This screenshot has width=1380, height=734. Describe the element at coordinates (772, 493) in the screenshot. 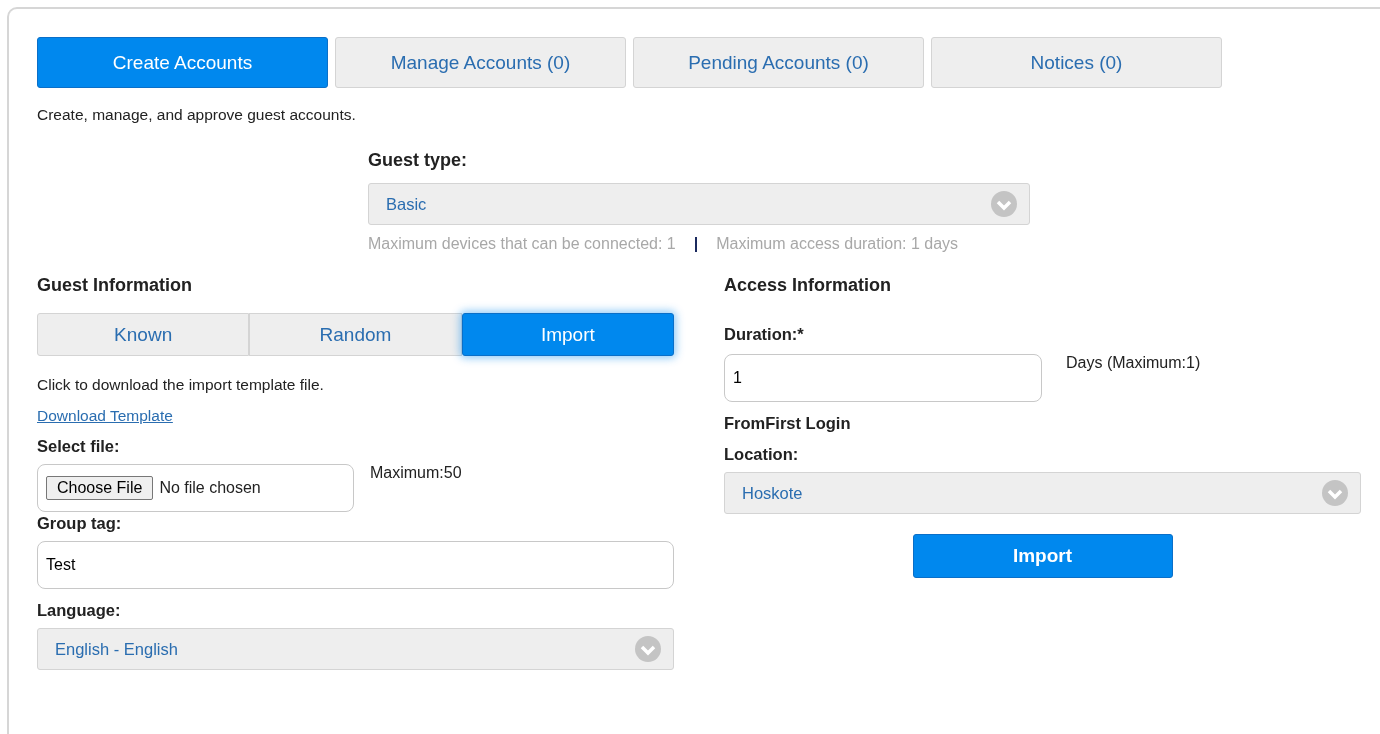

I see `select-value: Hoskote` at that location.